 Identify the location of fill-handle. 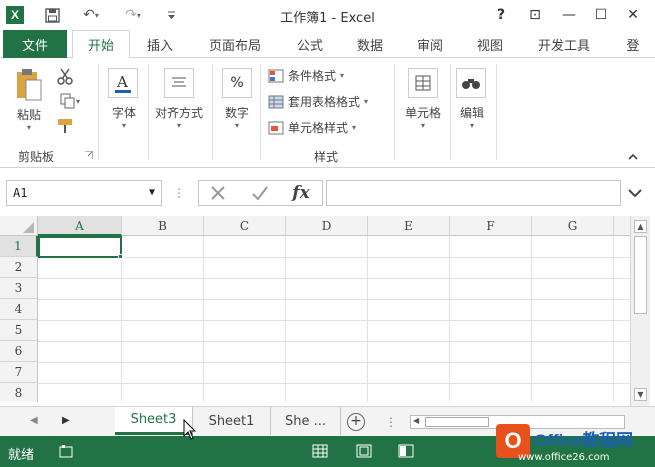
(120, 256).